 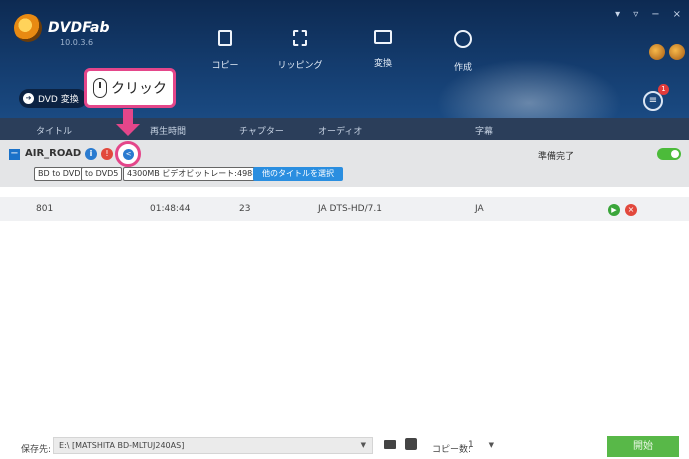 I want to click on warning-icon: !, so click(x=107, y=154).